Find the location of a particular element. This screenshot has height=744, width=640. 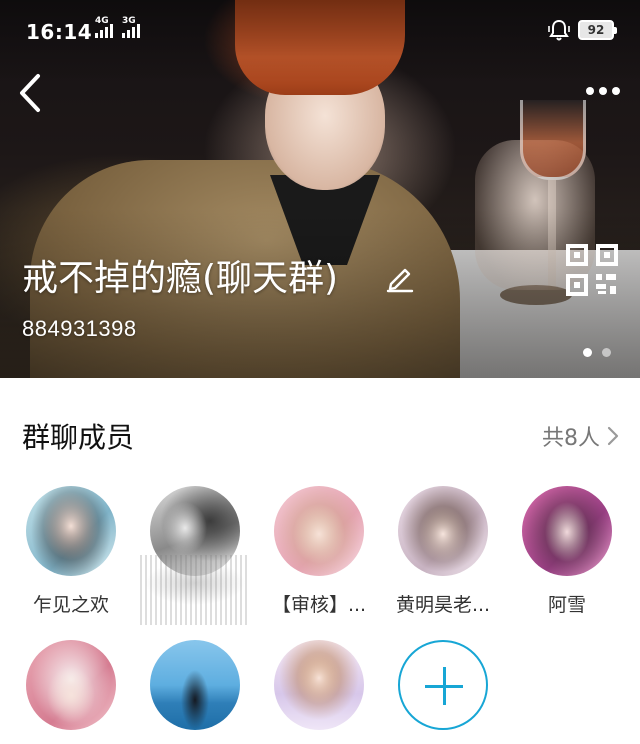

more-options-button is located at coordinates (603, 91).